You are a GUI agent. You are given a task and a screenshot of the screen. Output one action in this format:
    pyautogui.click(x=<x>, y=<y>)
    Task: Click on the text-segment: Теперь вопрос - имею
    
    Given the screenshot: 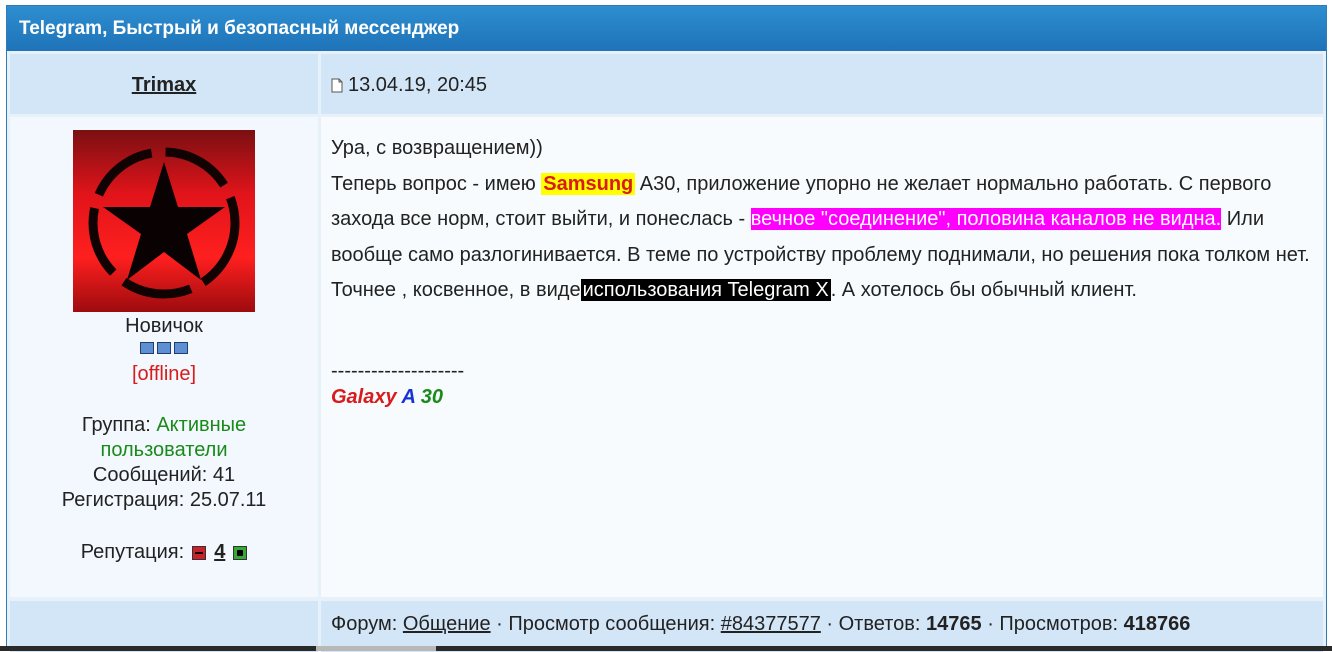 What is the action you would take?
    pyautogui.click(x=436, y=183)
    